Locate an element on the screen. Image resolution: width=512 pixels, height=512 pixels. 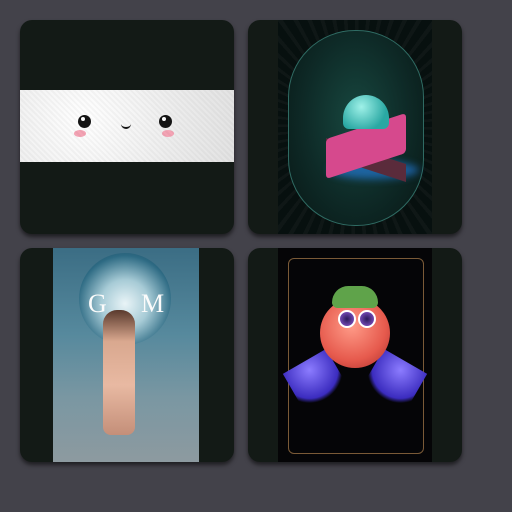
creature-body is located at coordinates (355, 333).